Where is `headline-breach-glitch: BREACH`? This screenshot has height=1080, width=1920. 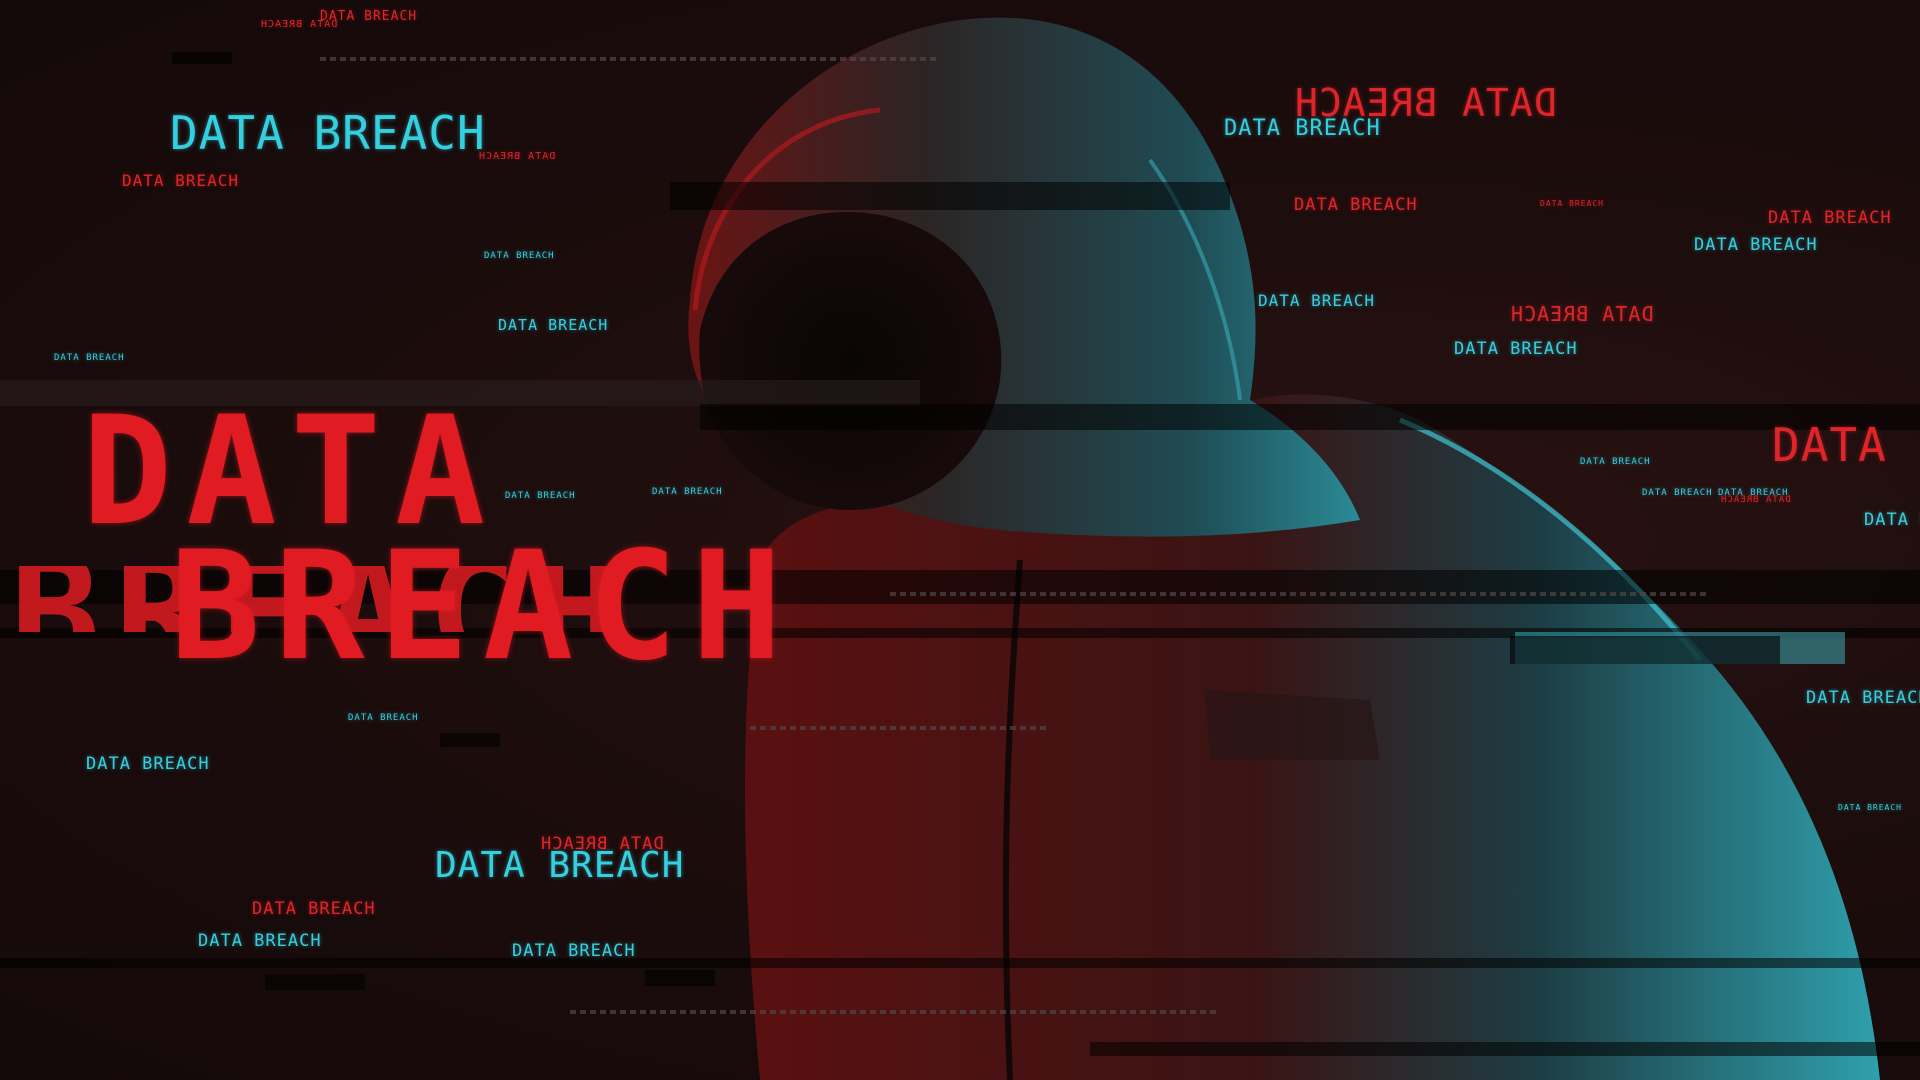 headline-breach-glitch: BREACH is located at coordinates (390, 599).